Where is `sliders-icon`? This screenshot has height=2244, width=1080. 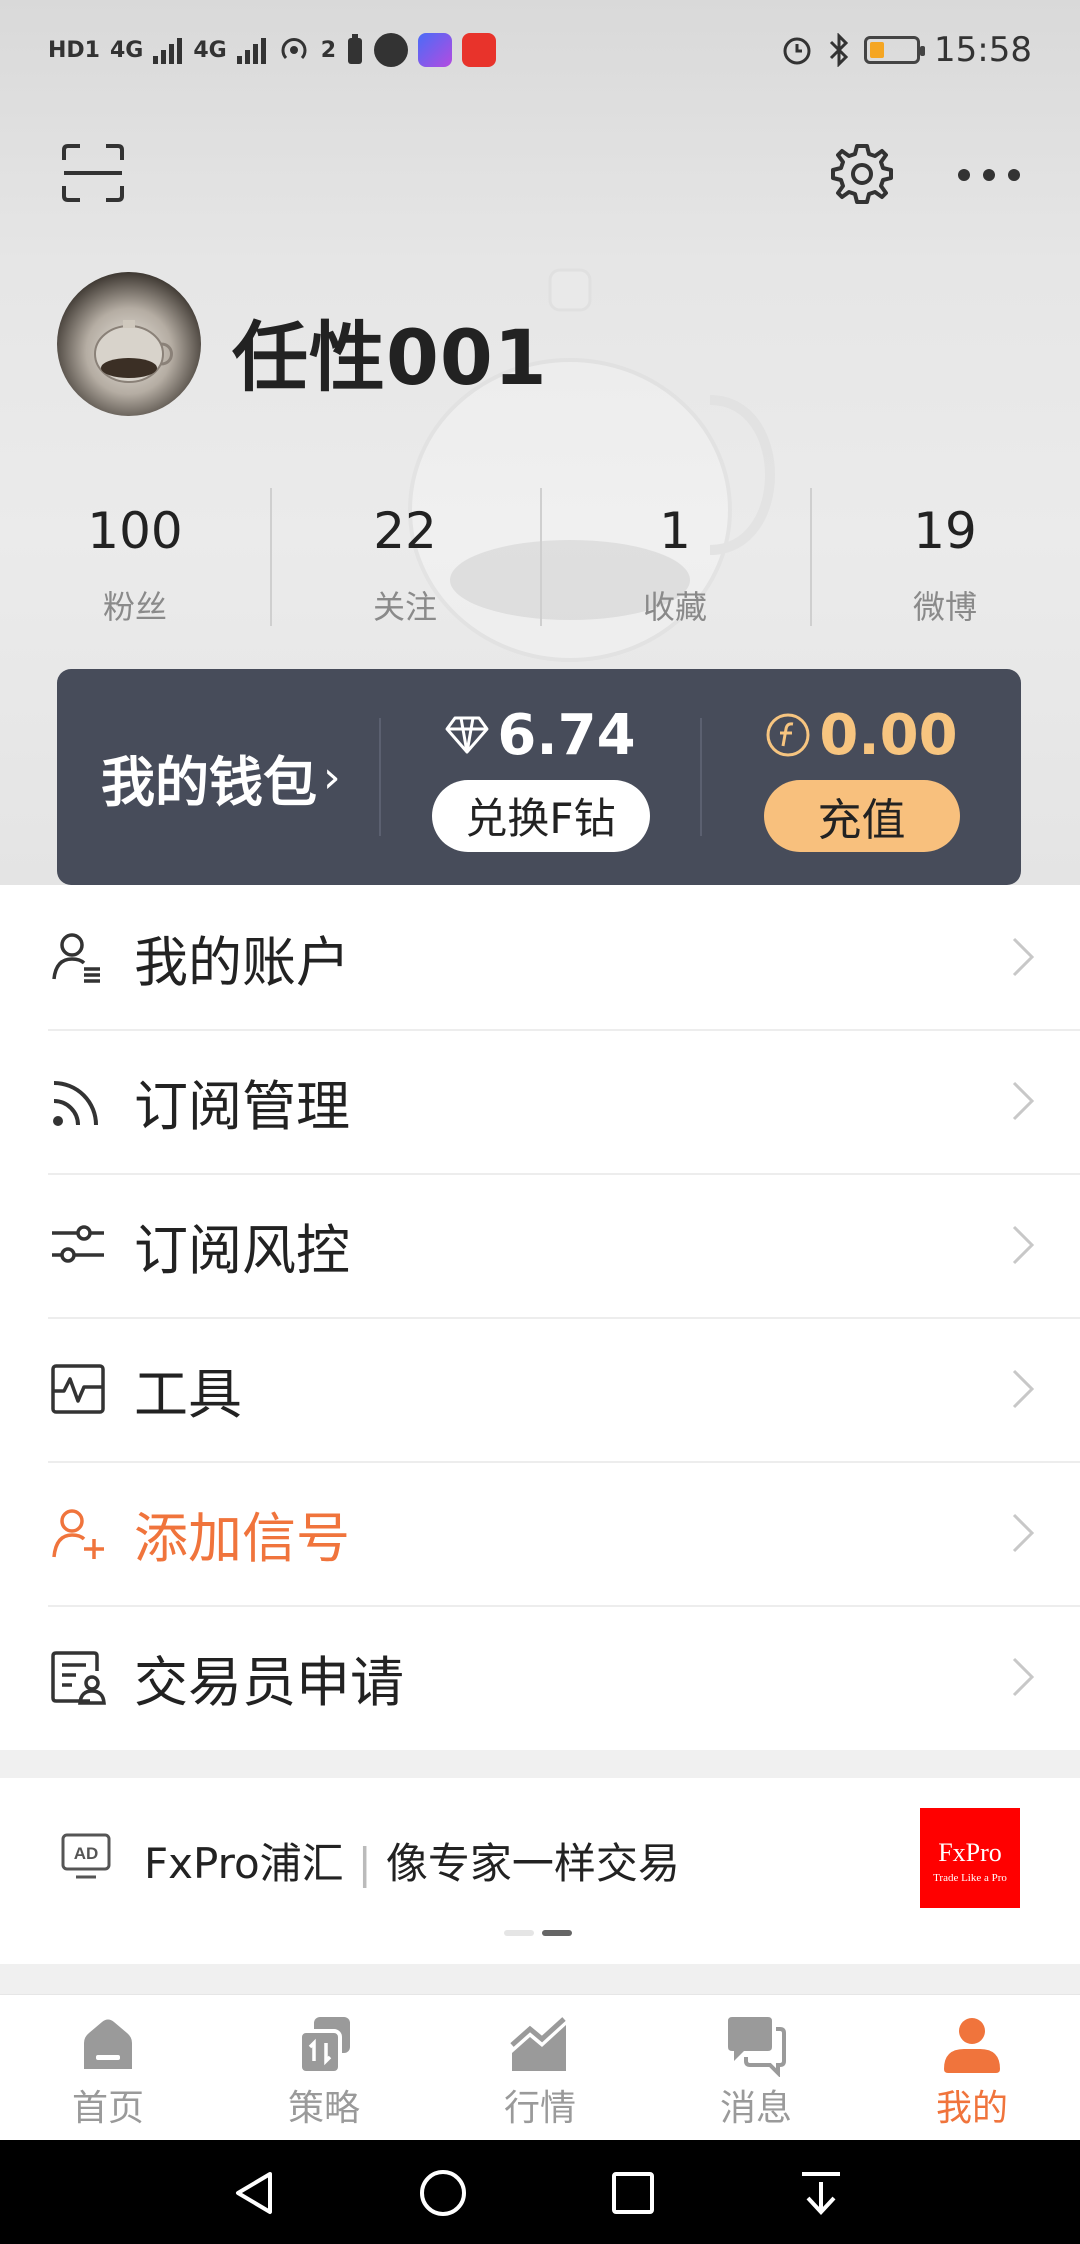 sliders-icon is located at coordinates (78, 1244).